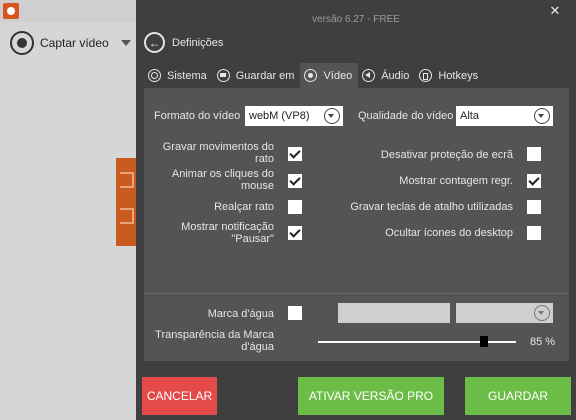 The height and width of the screenshot is (420, 576). Describe the element at coordinates (504, 116) in the screenshot. I see `video-quality-select: Alta` at that location.